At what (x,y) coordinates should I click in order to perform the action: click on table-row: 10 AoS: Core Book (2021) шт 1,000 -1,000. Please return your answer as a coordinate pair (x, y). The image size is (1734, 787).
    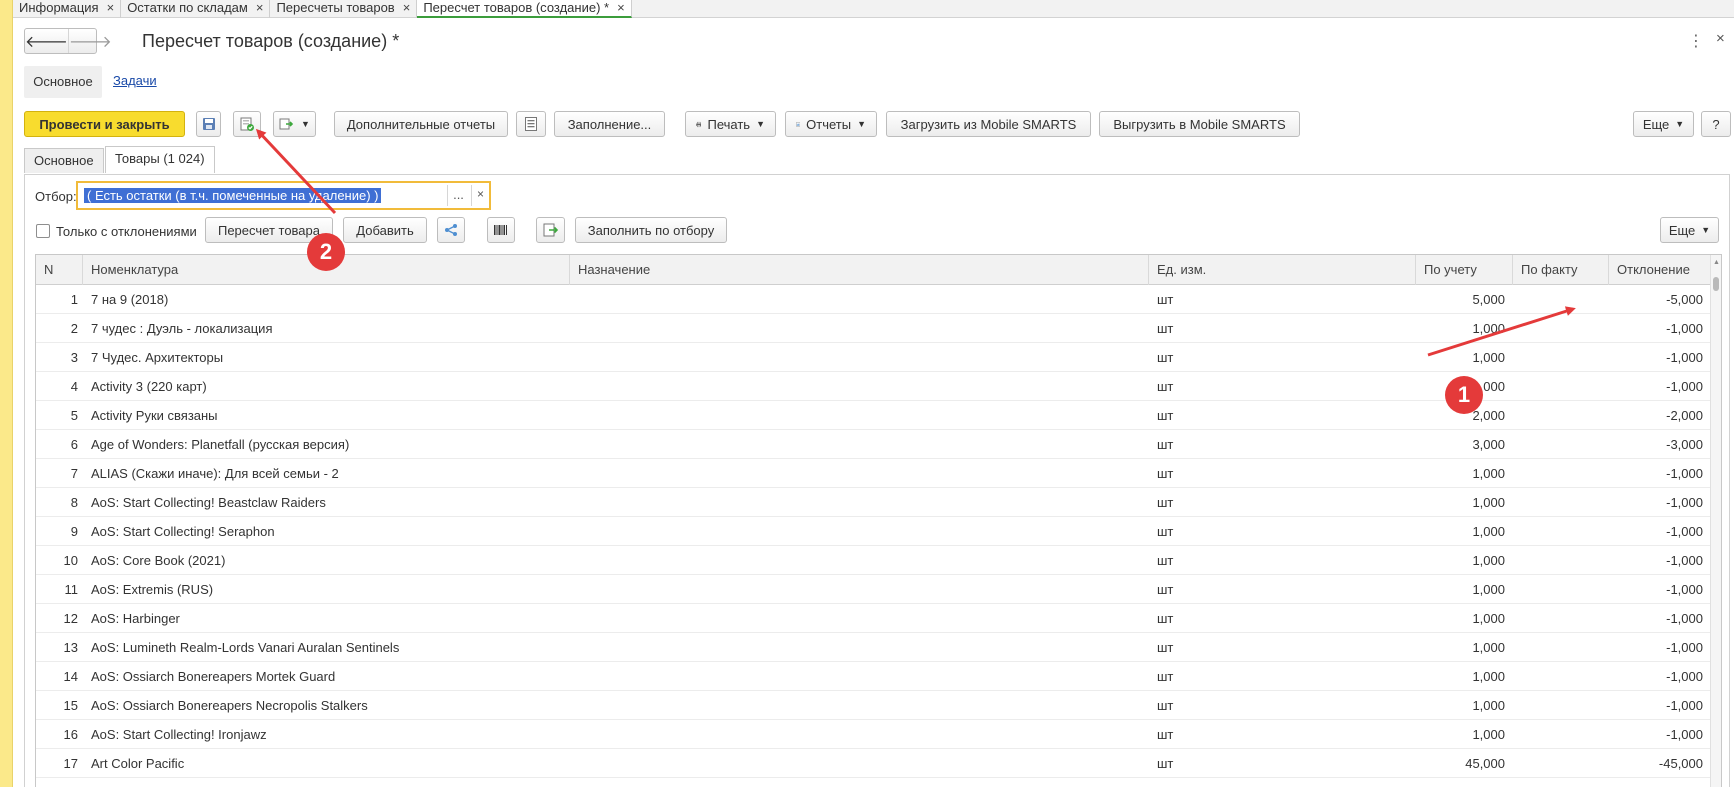
    Looking at the image, I should click on (873, 560).